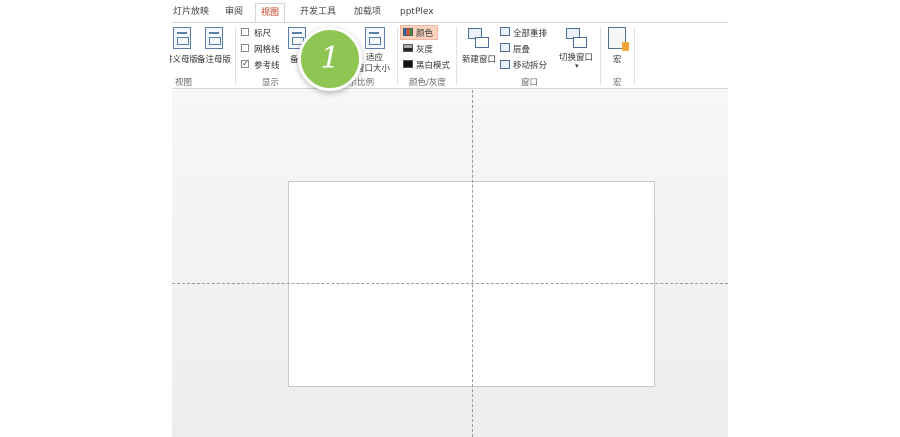 This screenshot has height=437, width=900. What do you see at coordinates (617, 59) in the screenshot?
I see `macros-button: 宏` at bounding box center [617, 59].